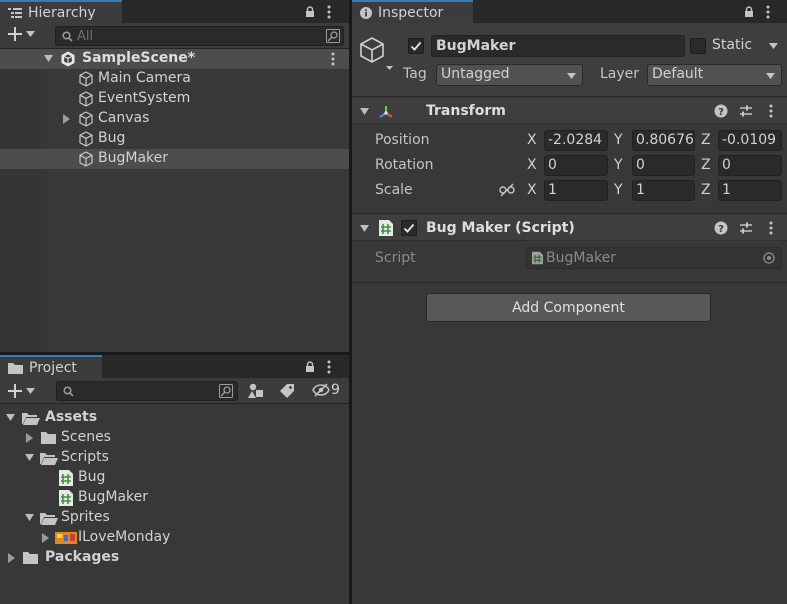  What do you see at coordinates (321, 390) in the screenshot?
I see `eye-slash-icon` at bounding box center [321, 390].